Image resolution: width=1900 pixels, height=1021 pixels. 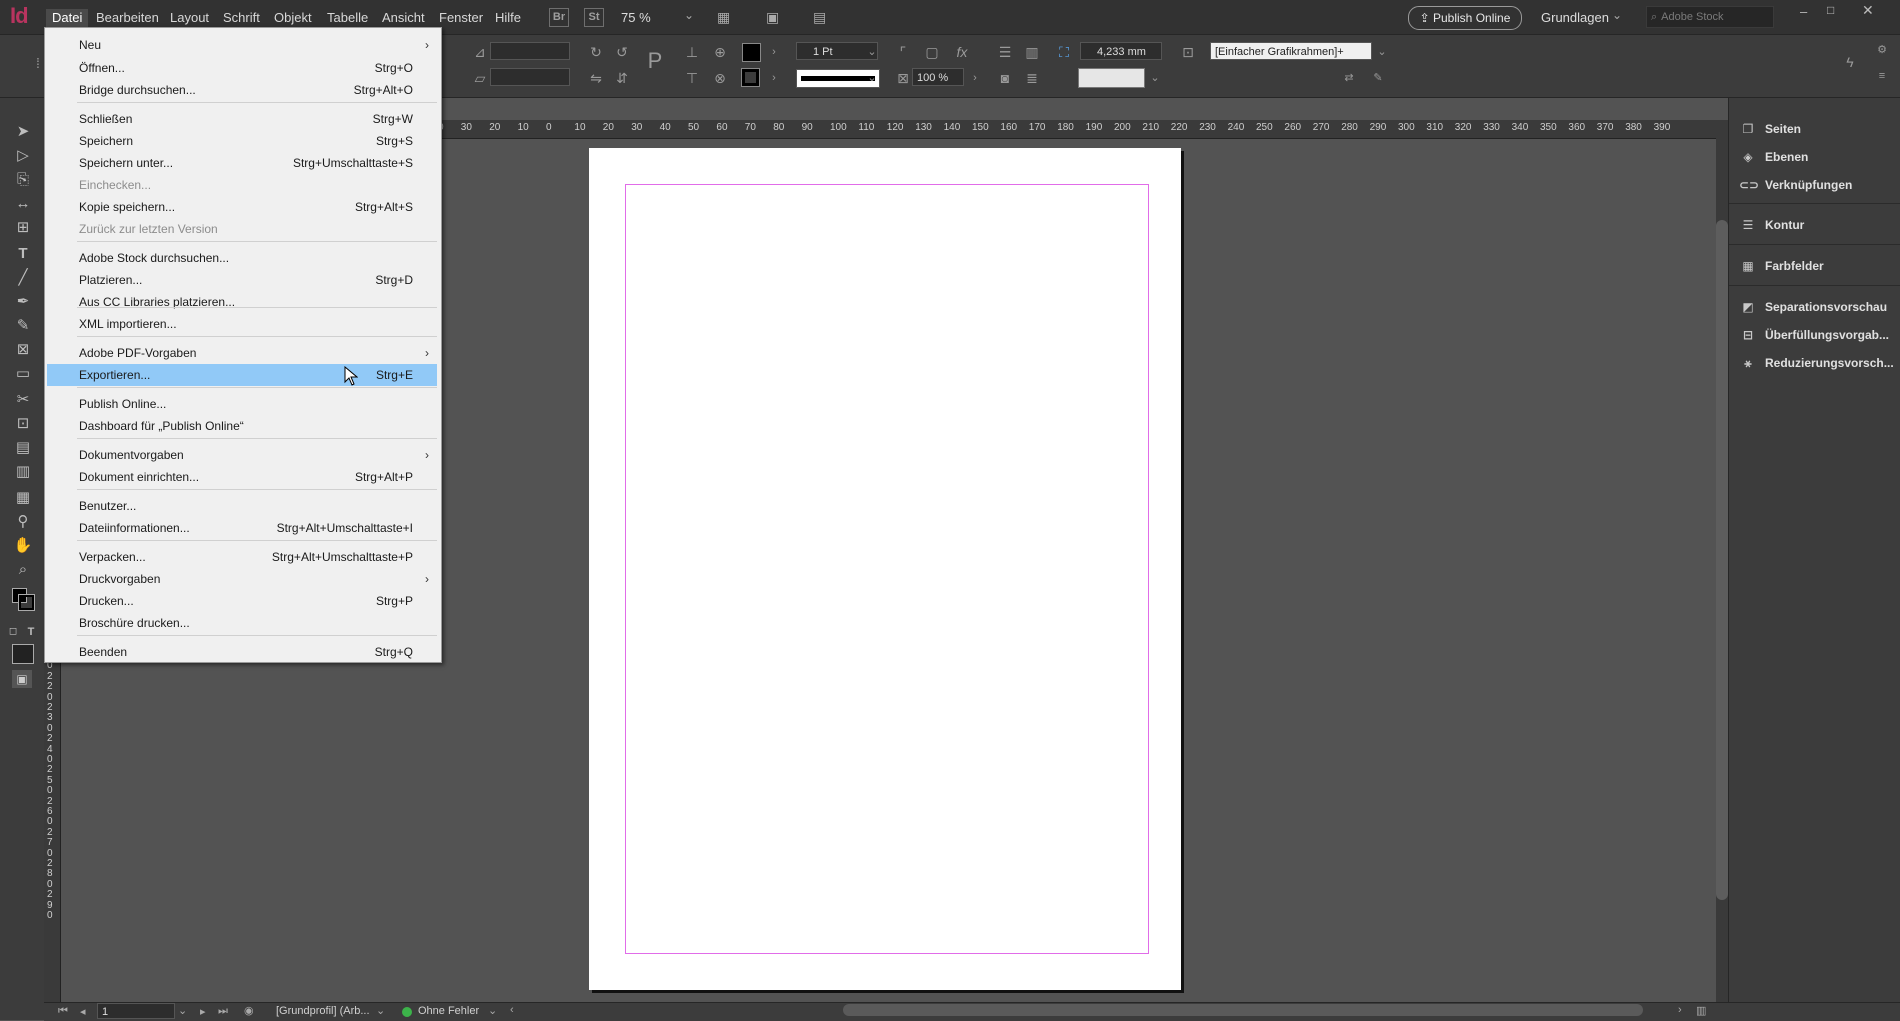 I want to click on rotate-cw-icon: ↻, so click(x=596, y=52).